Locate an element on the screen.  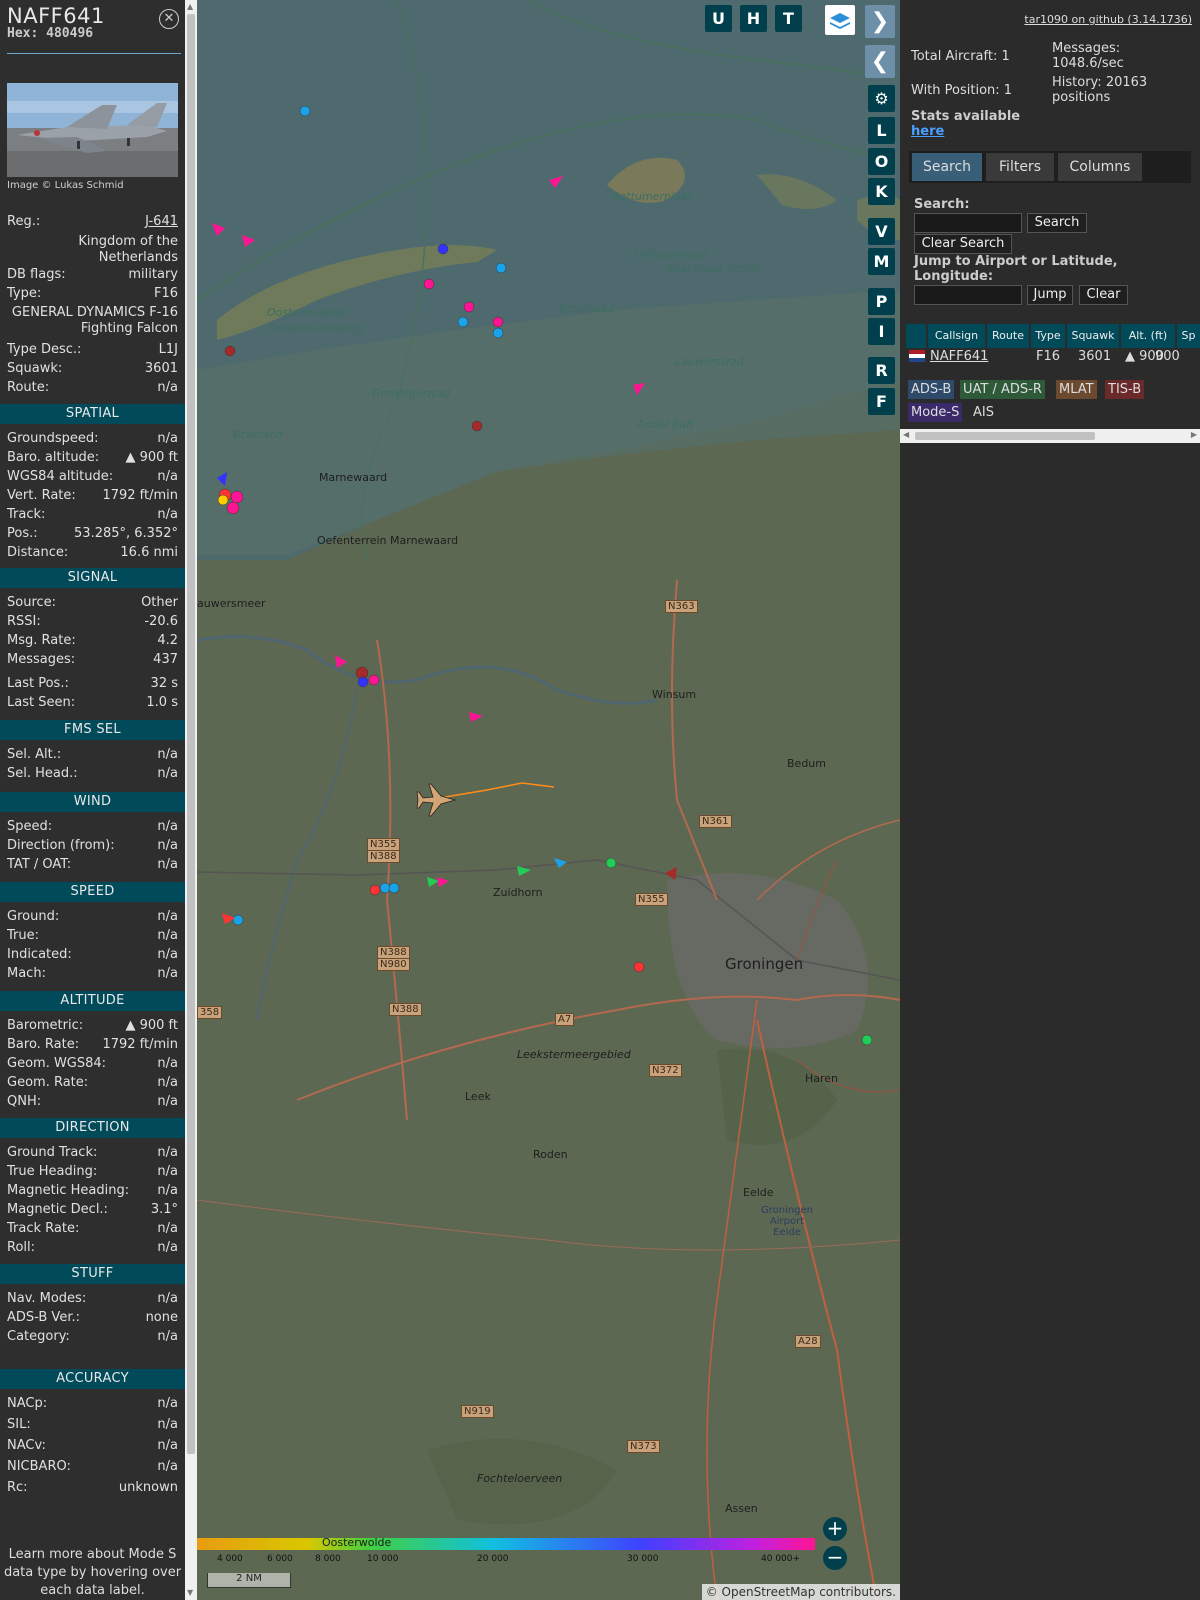
map-button-h: H is located at coordinates (753, 18).